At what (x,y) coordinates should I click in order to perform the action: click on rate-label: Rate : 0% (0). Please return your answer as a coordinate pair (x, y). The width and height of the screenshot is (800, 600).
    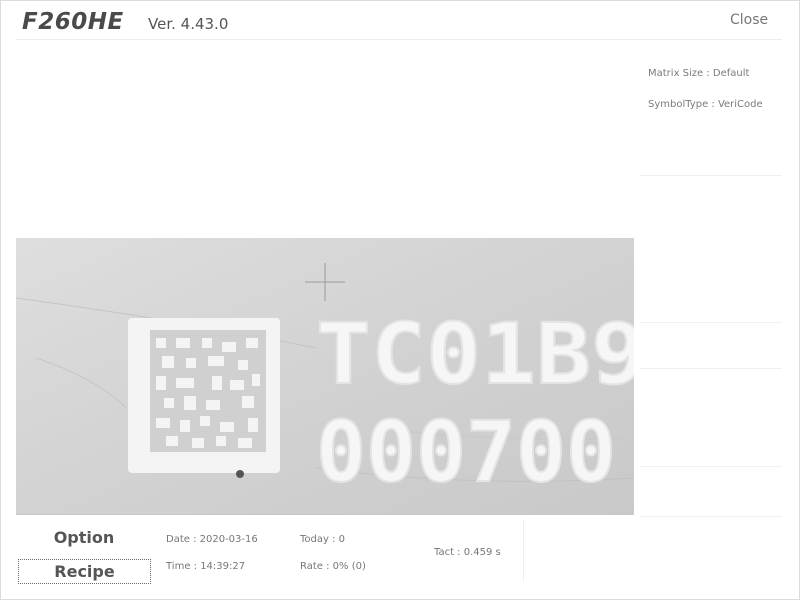
    Looking at the image, I should click on (333, 566).